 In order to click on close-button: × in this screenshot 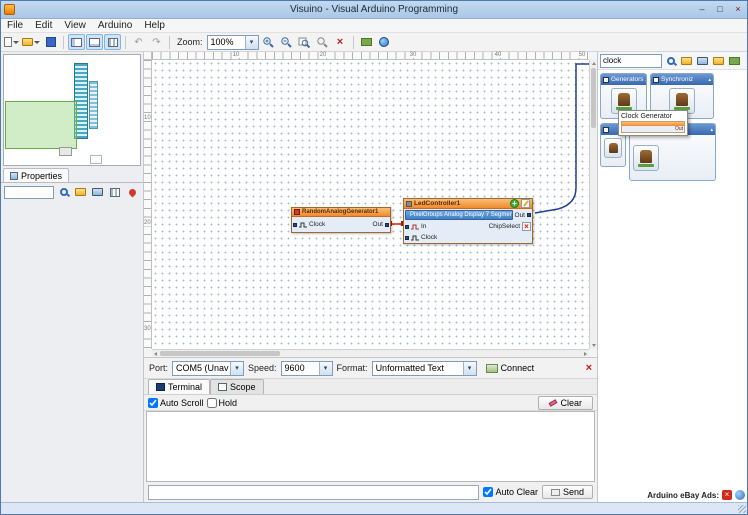, I will do `click(738, 10)`.